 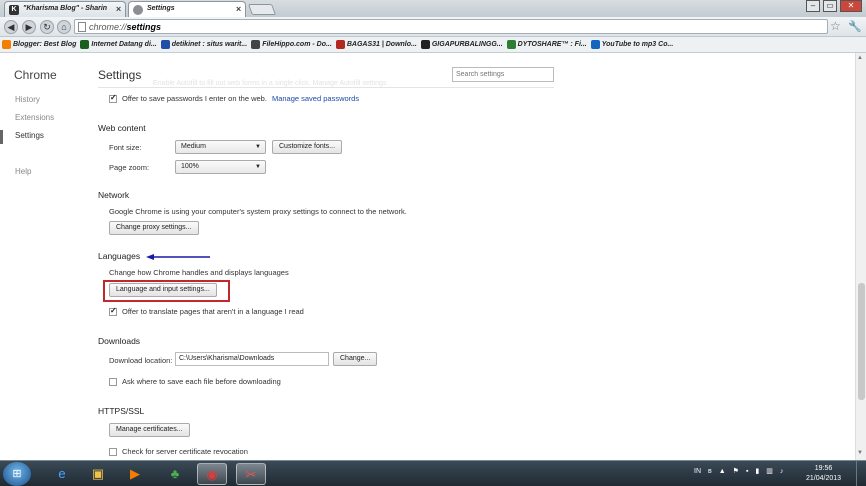 What do you see at coordinates (114, 195) in the screenshot?
I see `network-heading: Network` at bounding box center [114, 195].